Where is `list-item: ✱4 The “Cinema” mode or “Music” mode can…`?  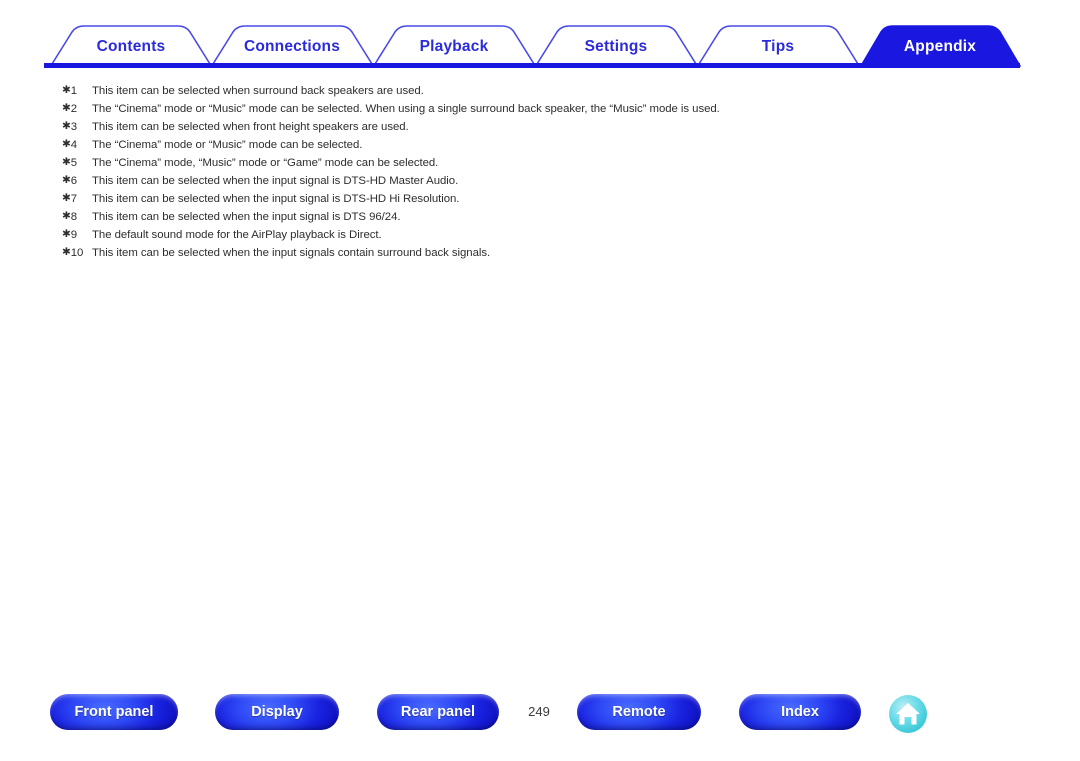 list-item: ✱4 The “Cinema” mode or “Music” mode can… is located at coordinates (542, 147).